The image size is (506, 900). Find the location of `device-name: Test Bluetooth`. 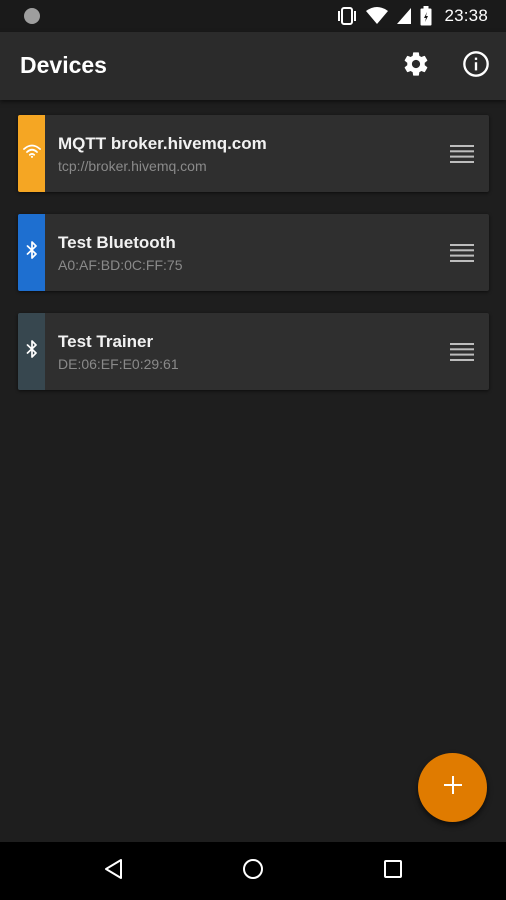

device-name: Test Bluetooth is located at coordinates (117, 242).